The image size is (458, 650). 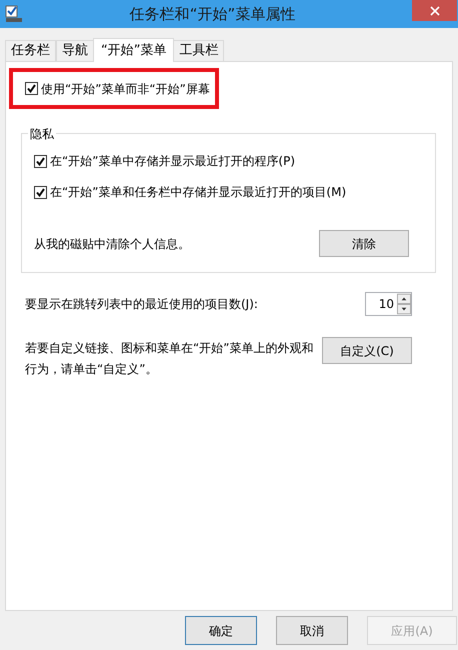 I want to click on info-text: 若要自定义链接、图标和菜单在“开始”菜单上的外观和行为，请单击“自定义”。, so click(x=169, y=359).